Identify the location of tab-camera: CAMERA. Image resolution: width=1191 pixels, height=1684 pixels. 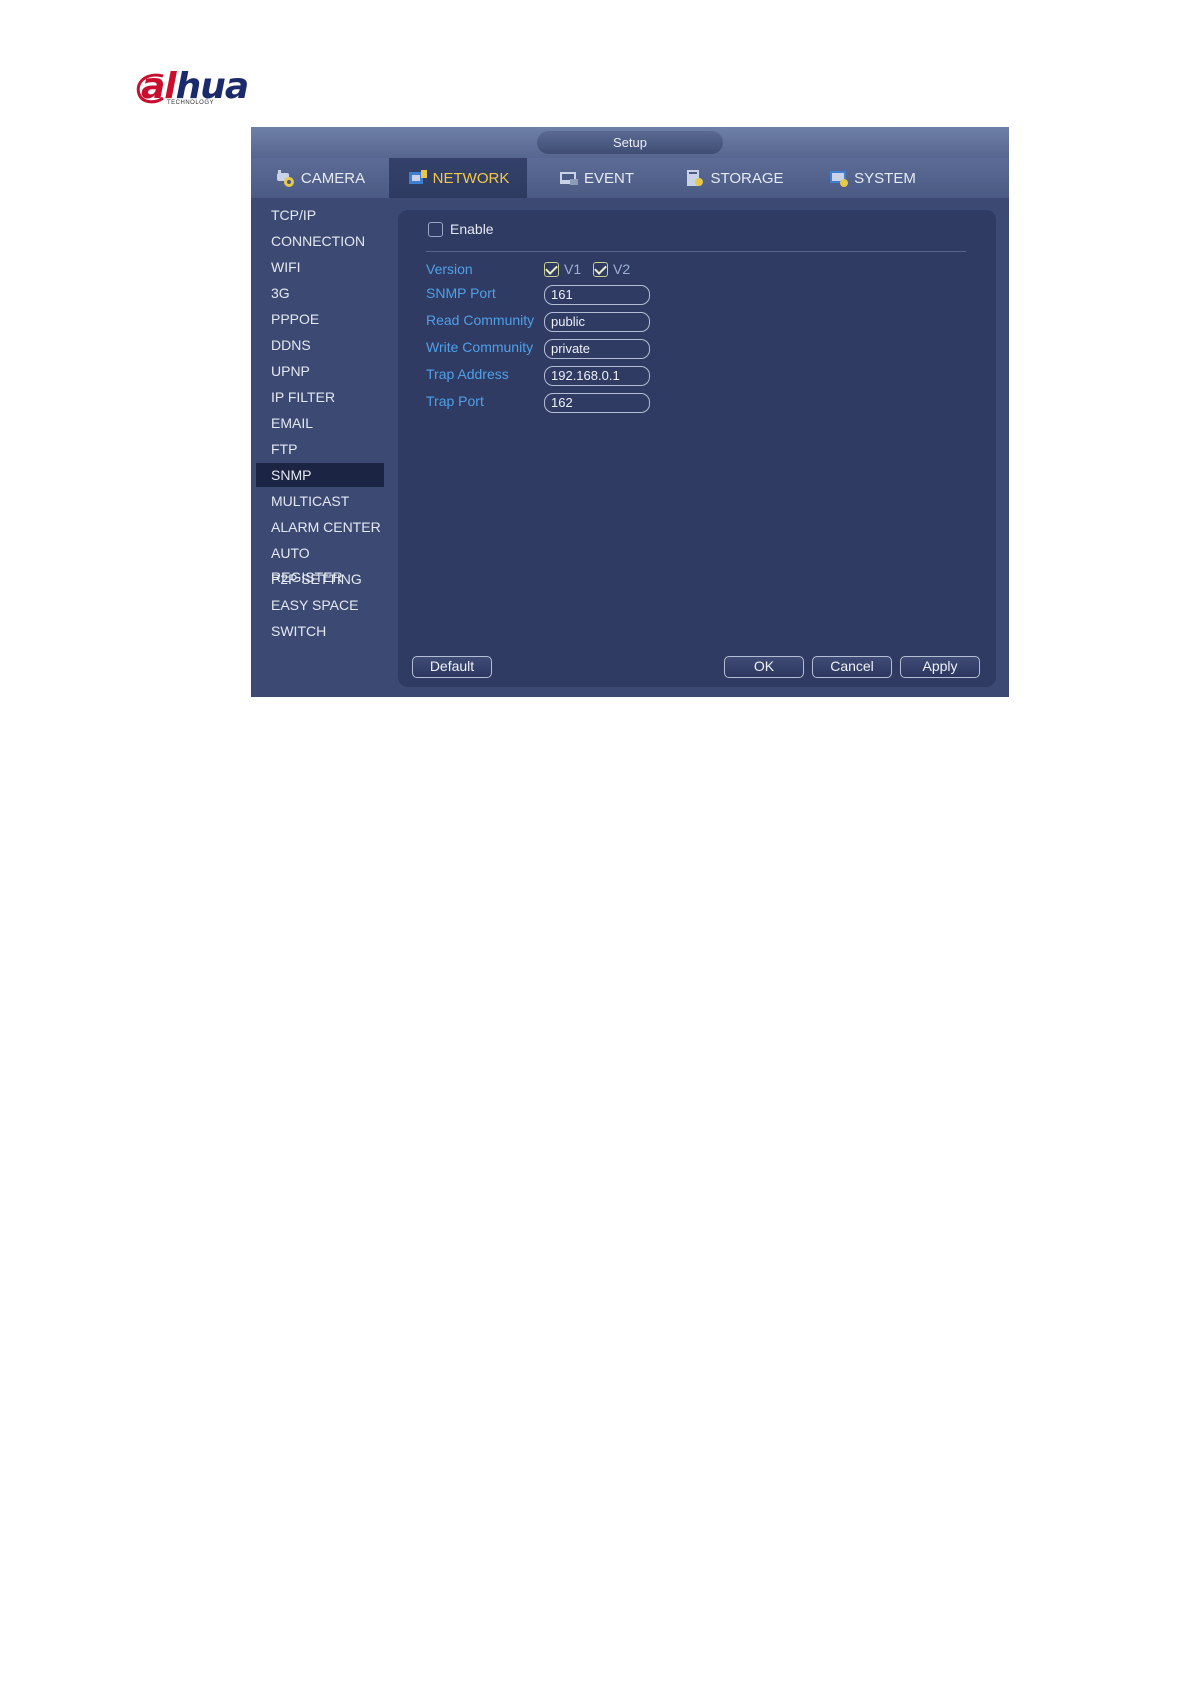
(320, 178).